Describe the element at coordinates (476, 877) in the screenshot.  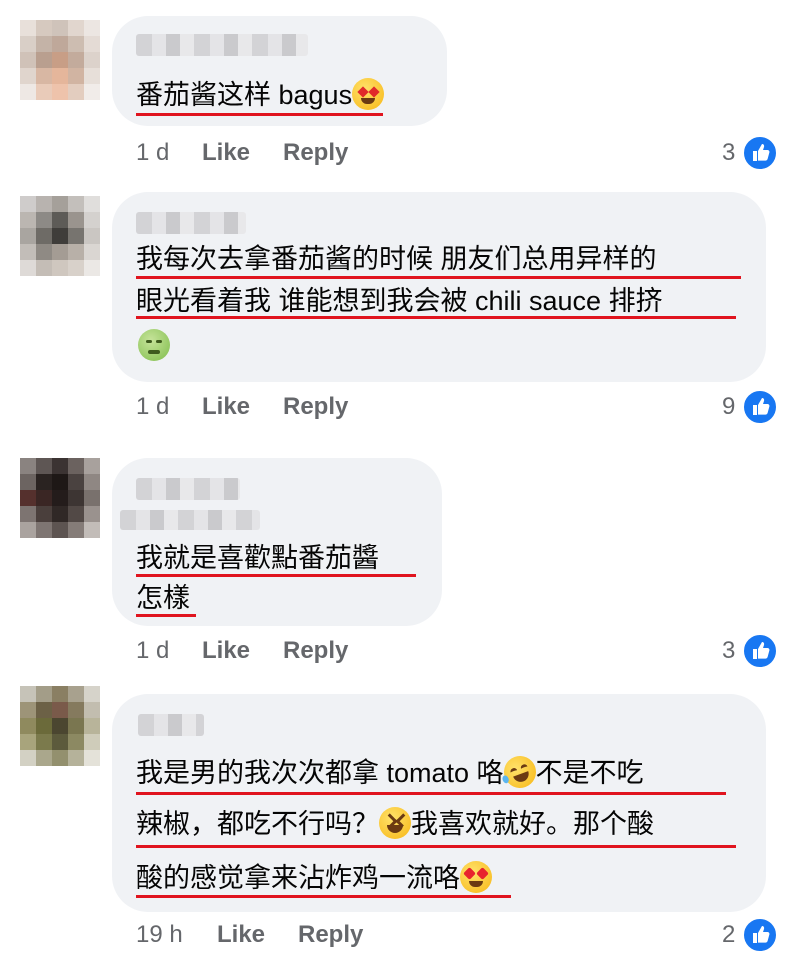
I see `heart-eyes-emoji` at that location.